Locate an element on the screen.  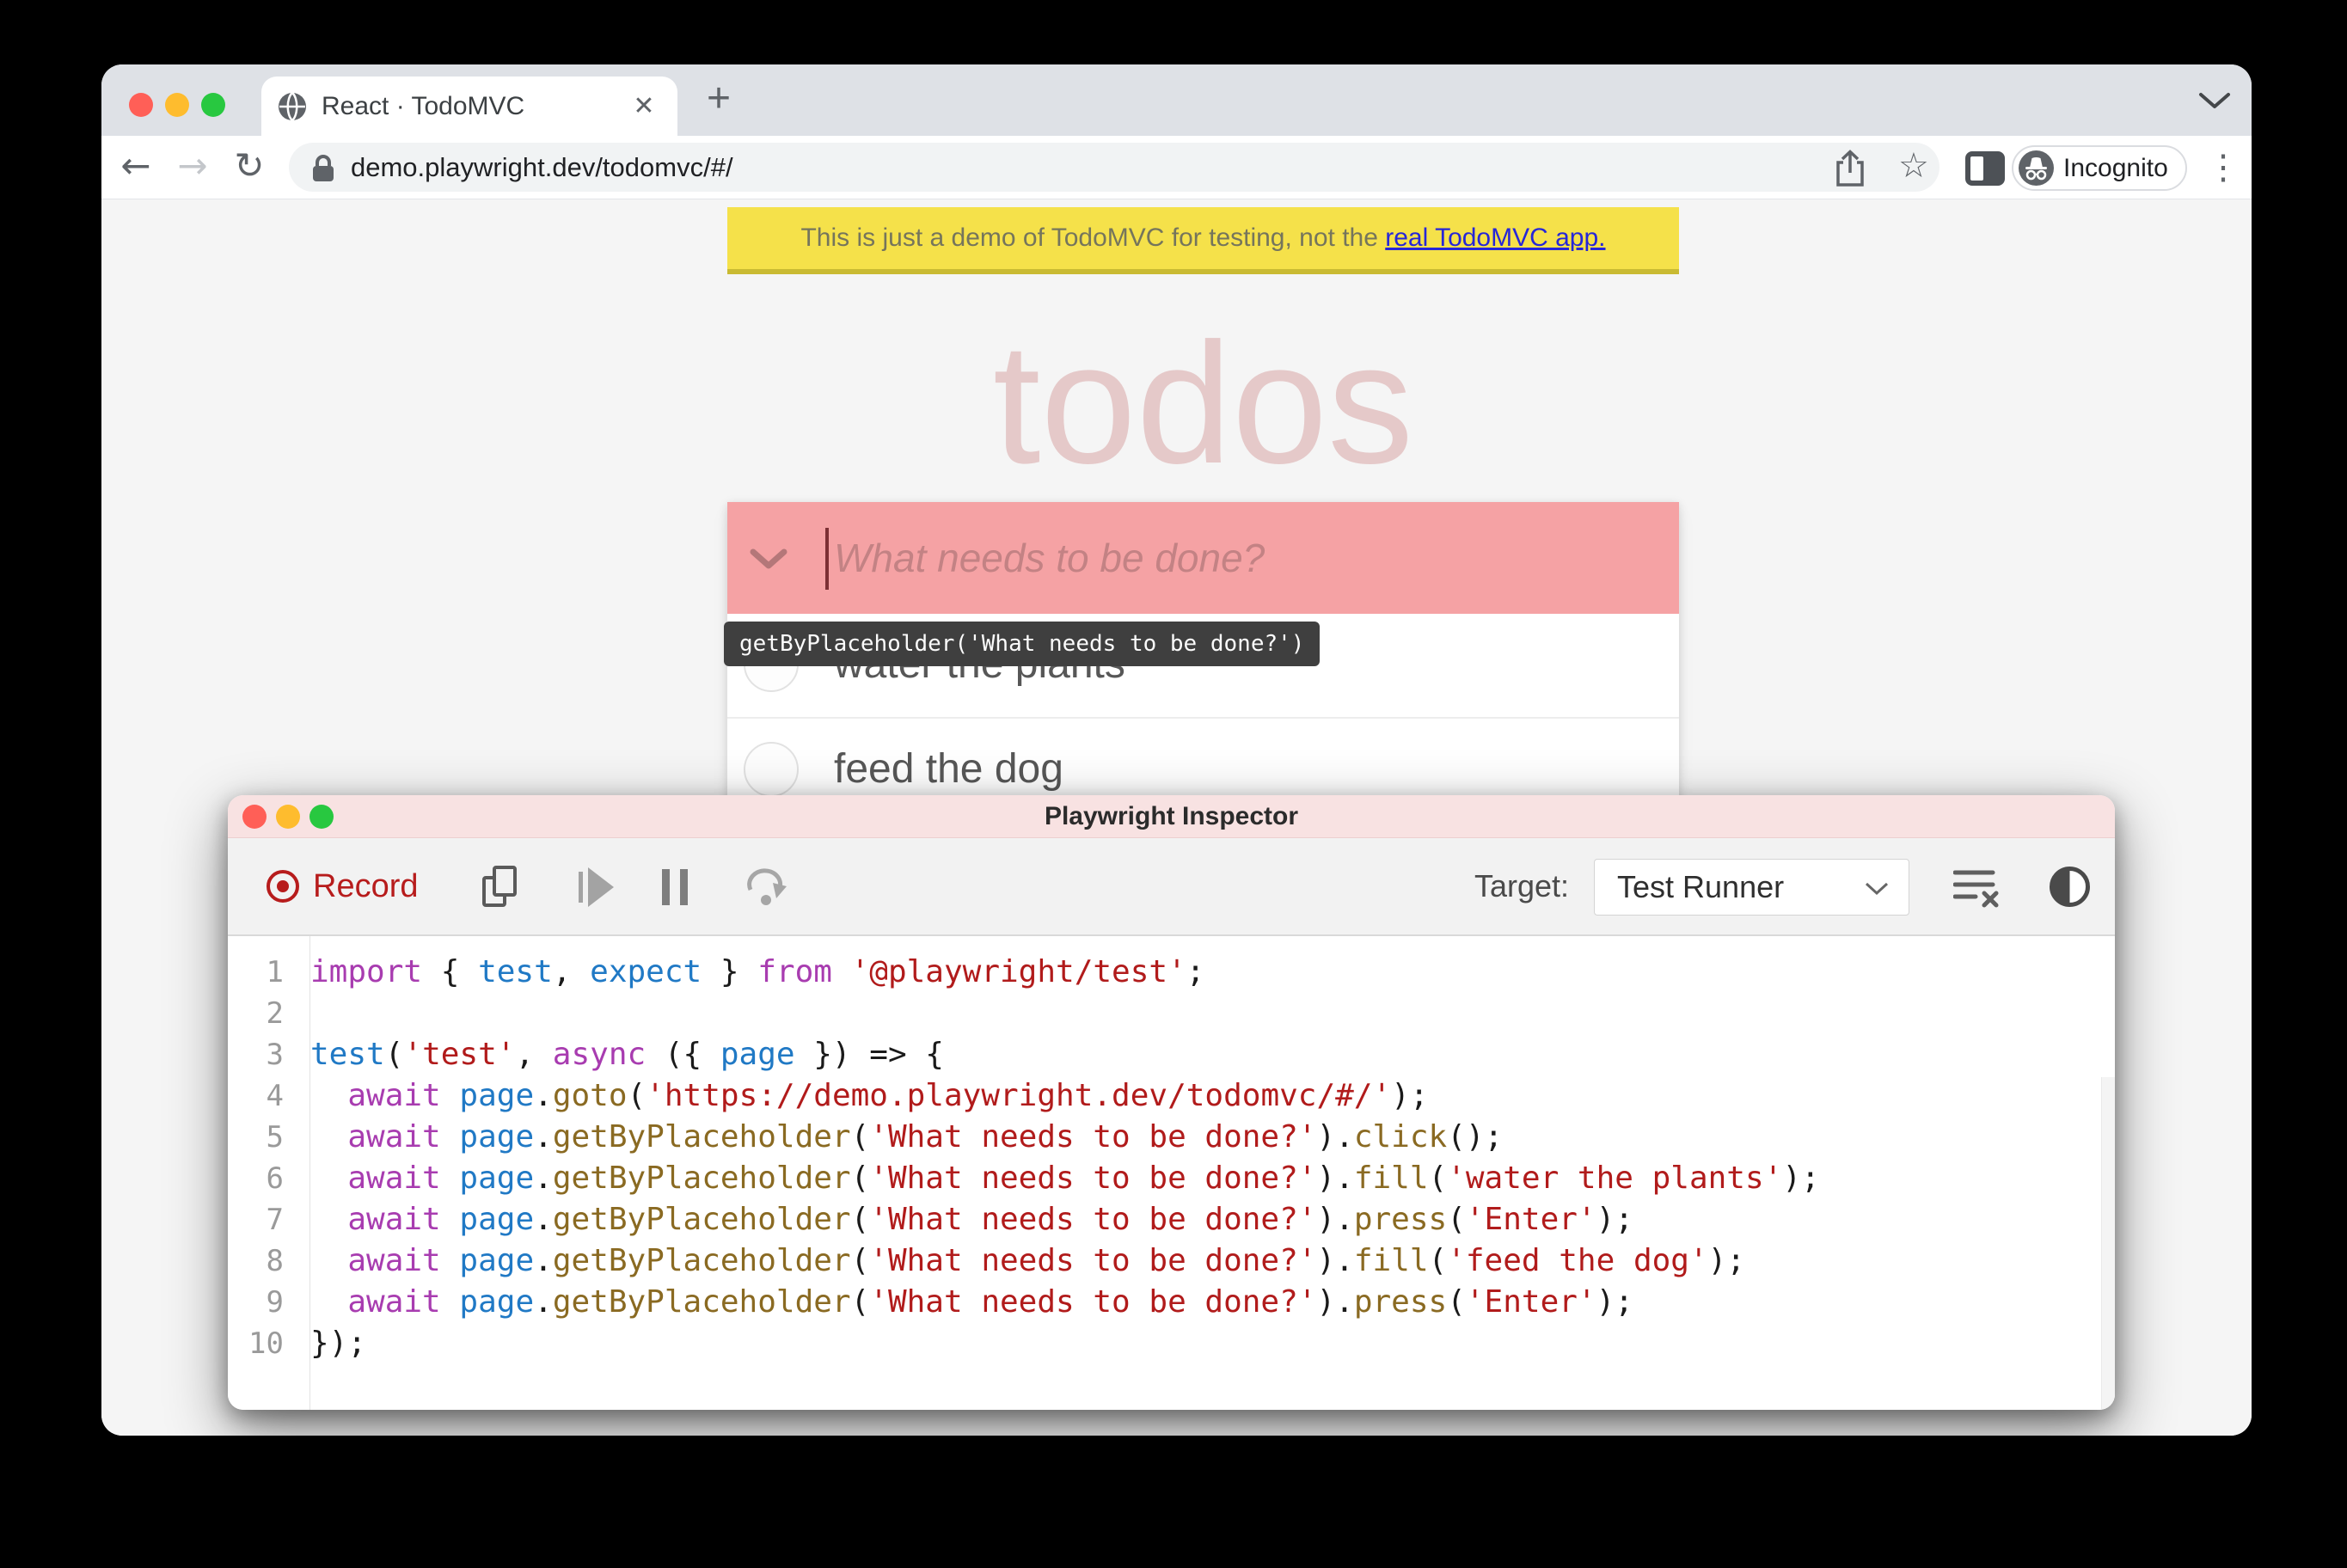
target-select: Test Runner is located at coordinates (1751, 887).